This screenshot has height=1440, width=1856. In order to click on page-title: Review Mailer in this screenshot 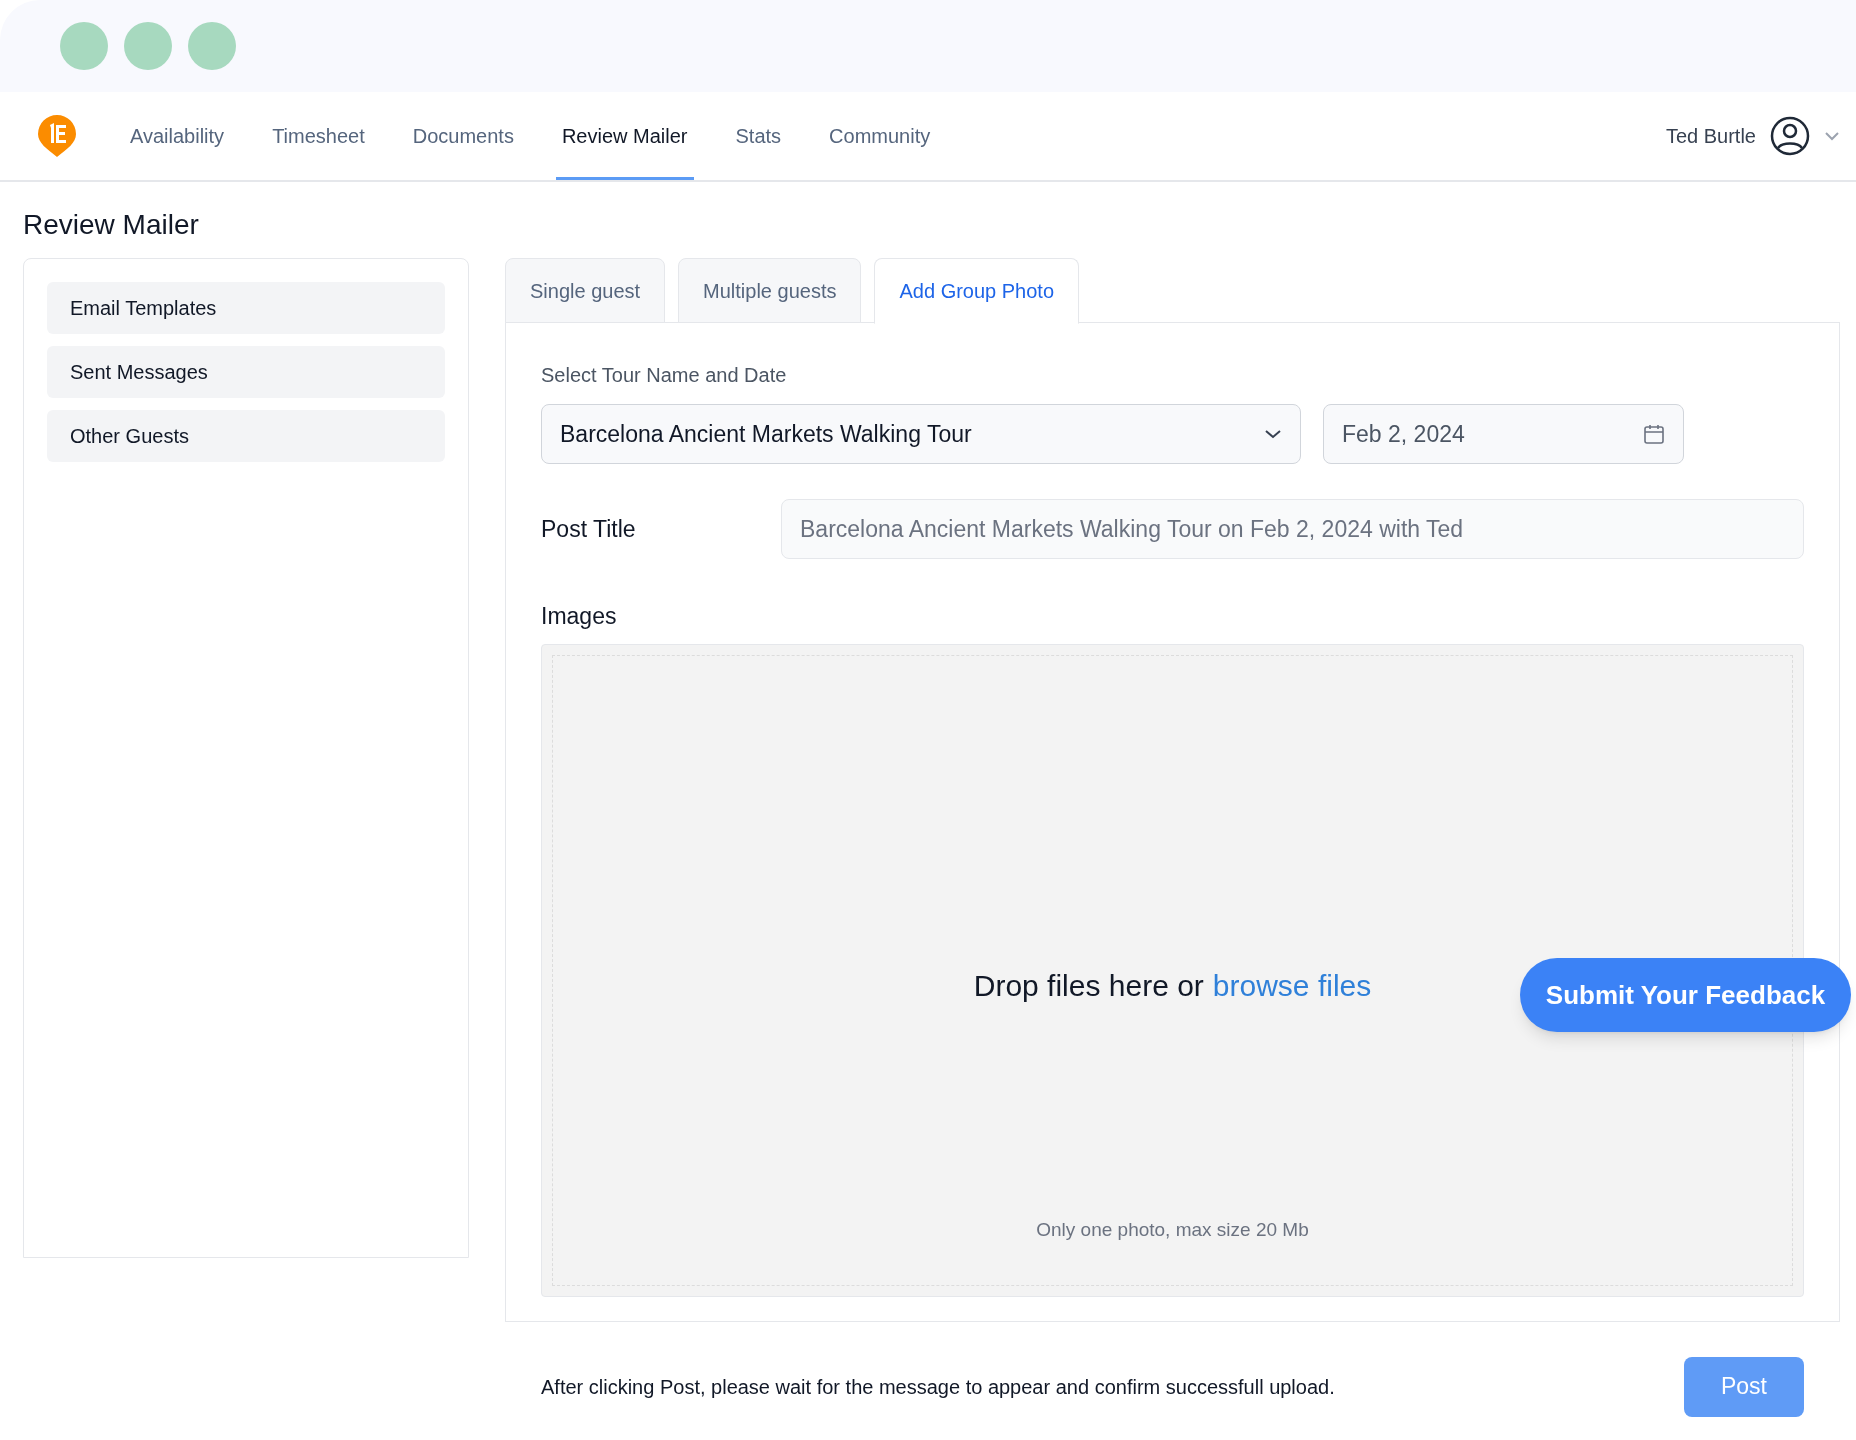, I will do `click(111, 225)`.